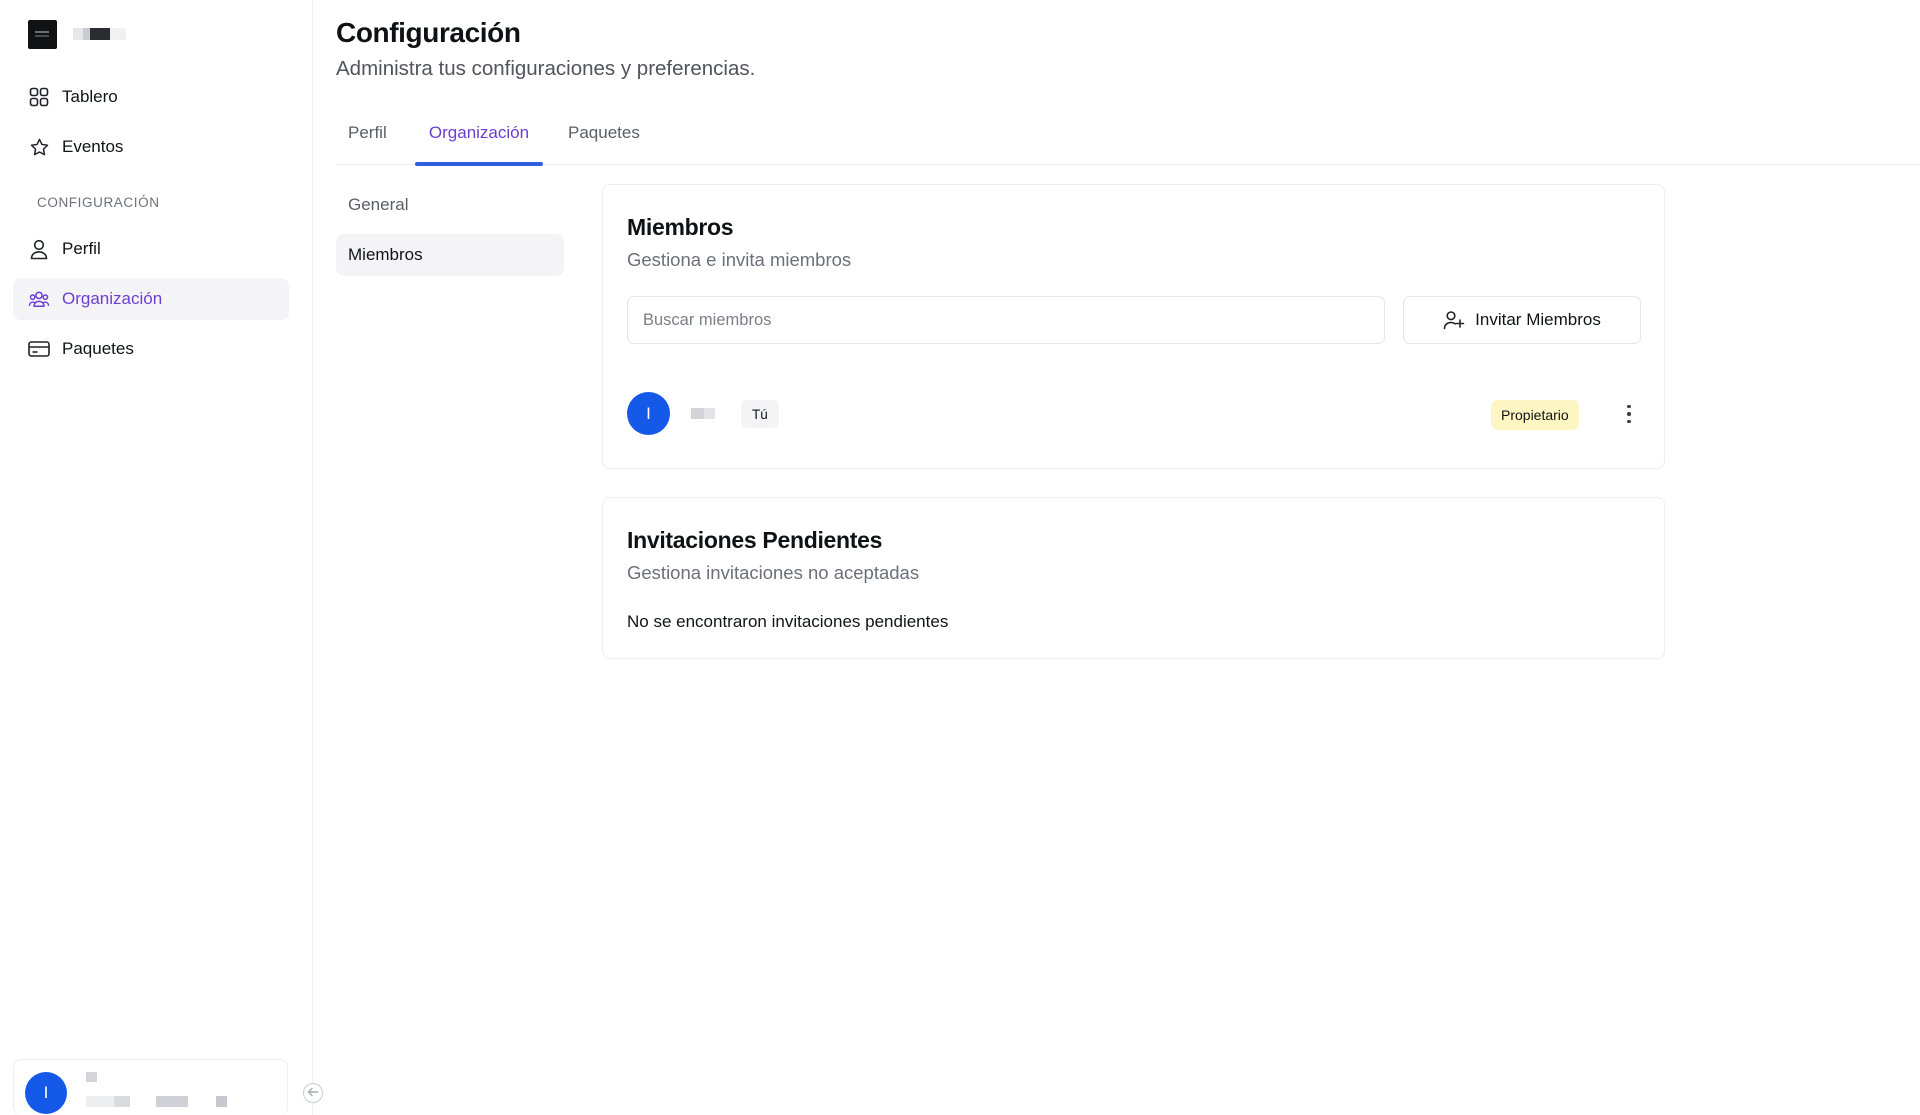 The width and height of the screenshot is (1920, 1115). What do you see at coordinates (39, 97) in the screenshot?
I see `grid-icon` at bounding box center [39, 97].